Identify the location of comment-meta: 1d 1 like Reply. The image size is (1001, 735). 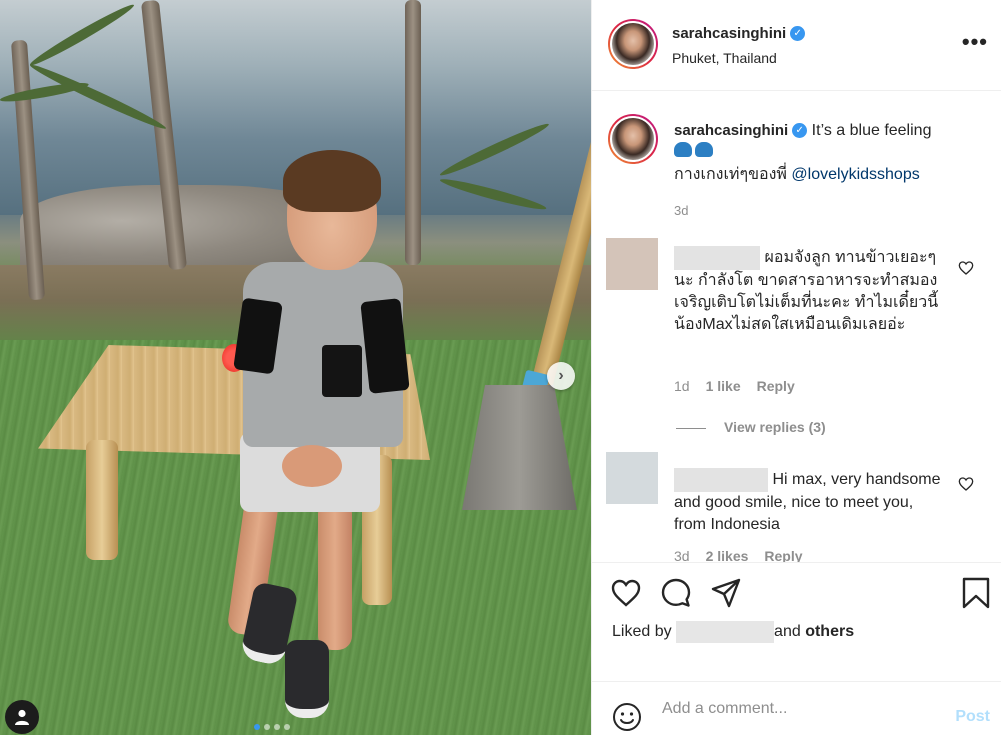
(734, 386).